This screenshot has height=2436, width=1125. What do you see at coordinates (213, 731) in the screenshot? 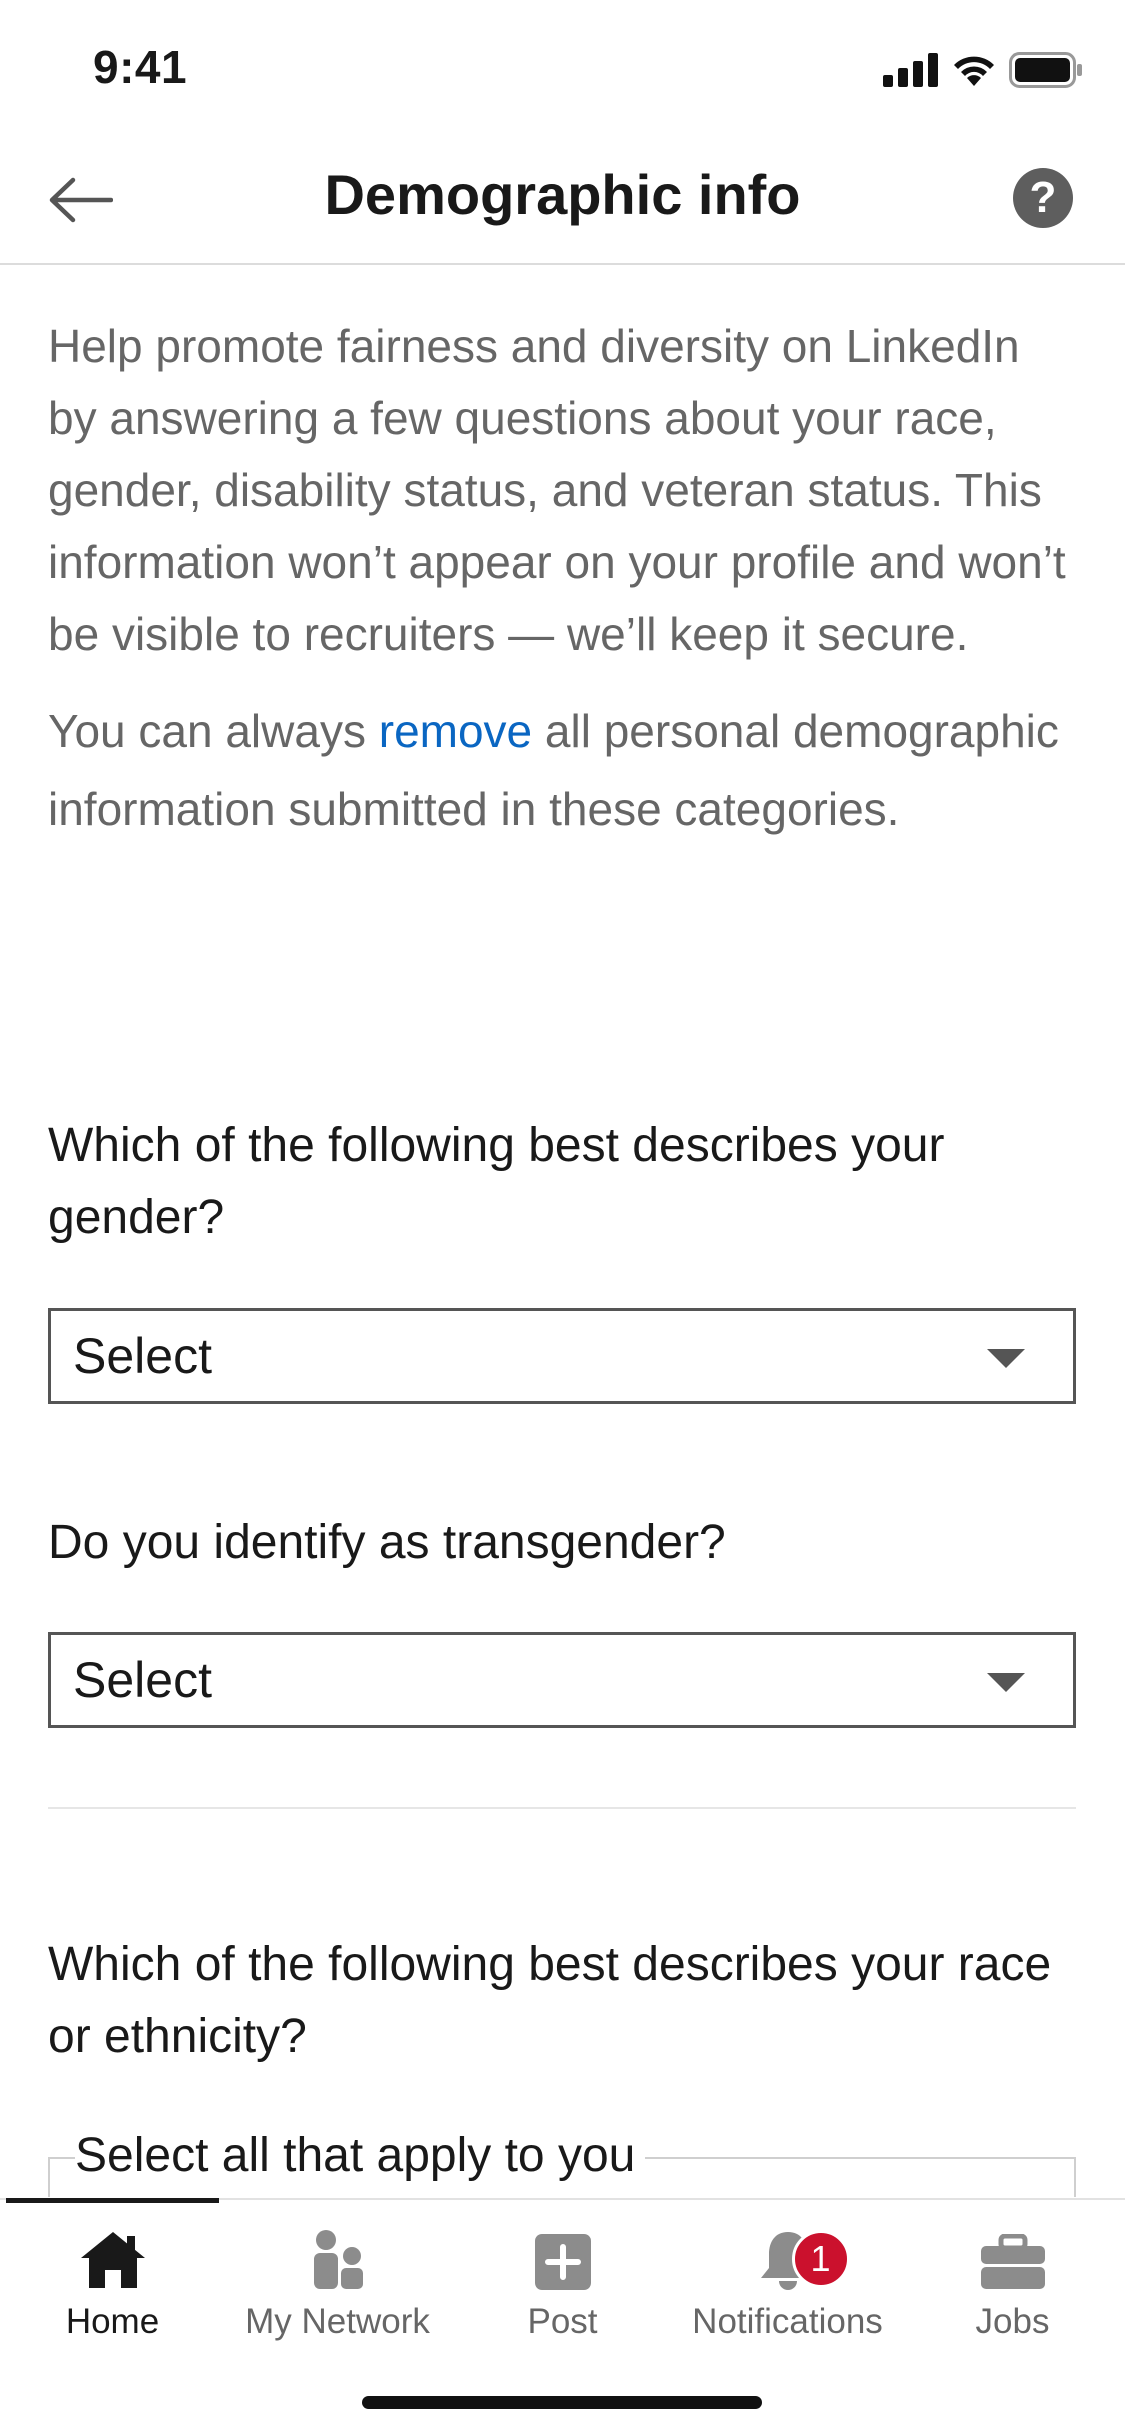
I see `remove-text-before: You can always` at bounding box center [213, 731].